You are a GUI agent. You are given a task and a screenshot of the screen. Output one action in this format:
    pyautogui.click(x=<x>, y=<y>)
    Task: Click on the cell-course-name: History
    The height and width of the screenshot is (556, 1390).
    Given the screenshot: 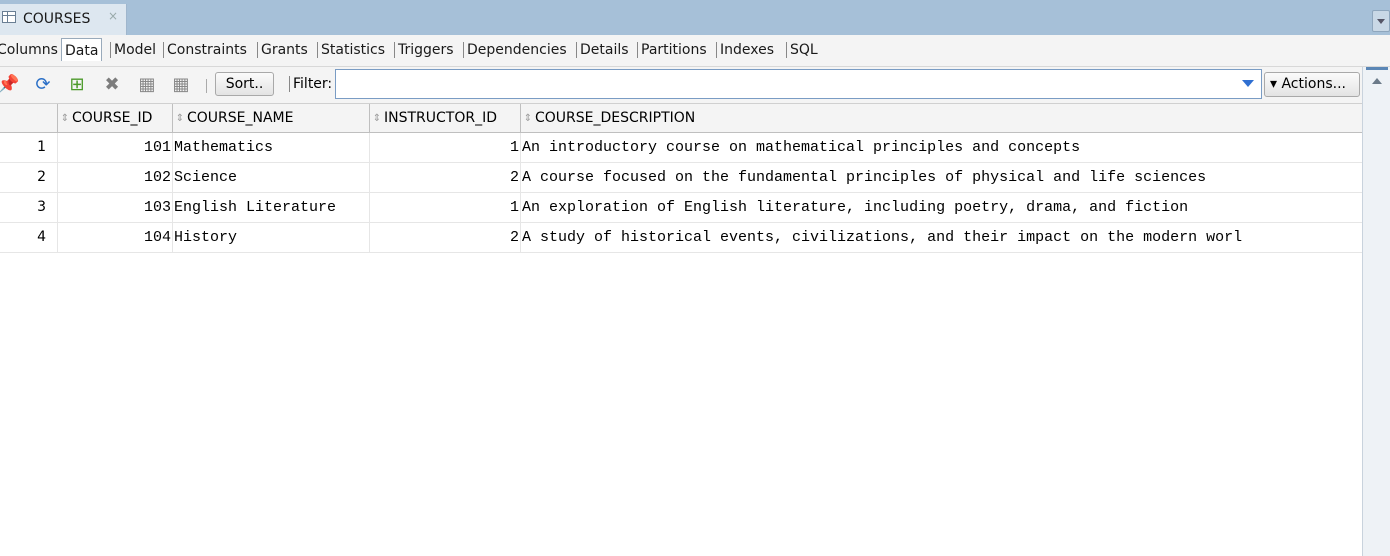 What is the action you would take?
    pyautogui.click(x=271, y=237)
    